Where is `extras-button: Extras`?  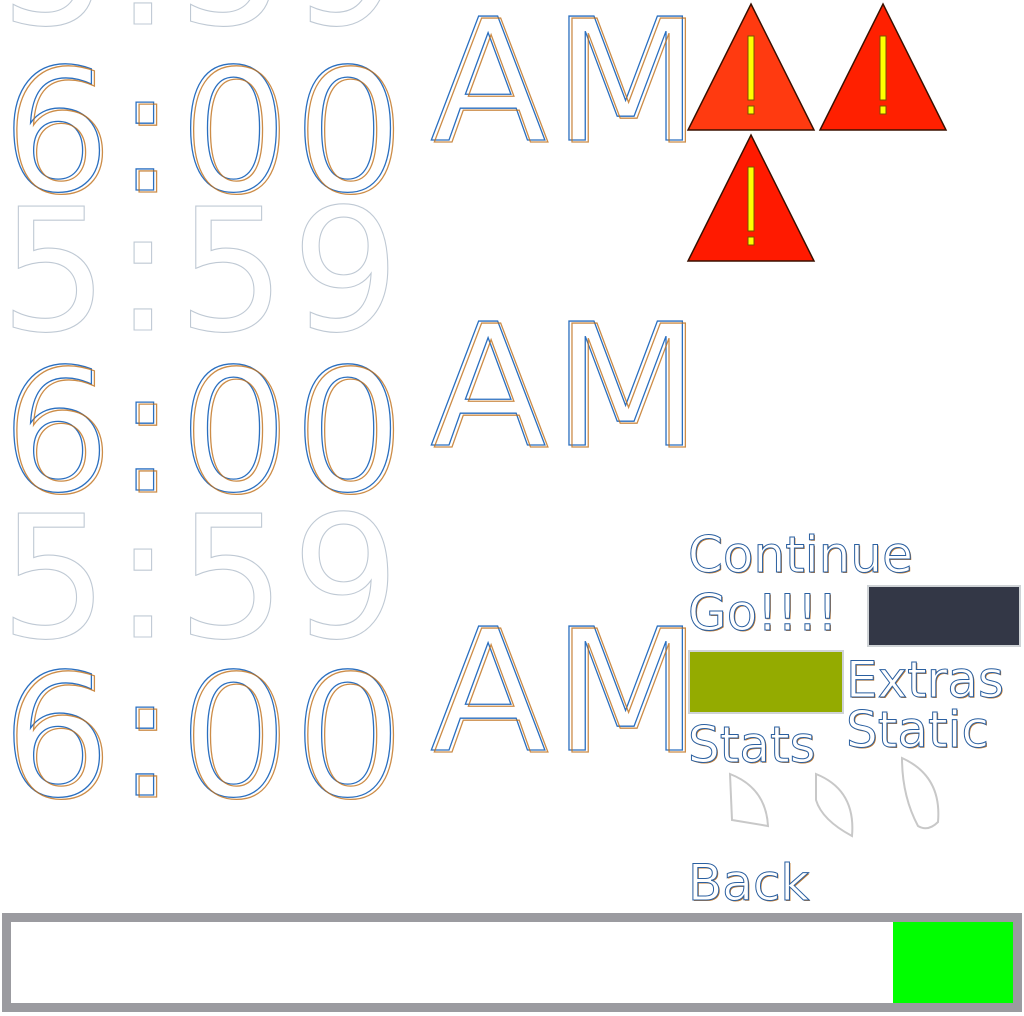
extras-button: Extras is located at coordinates (924, 680).